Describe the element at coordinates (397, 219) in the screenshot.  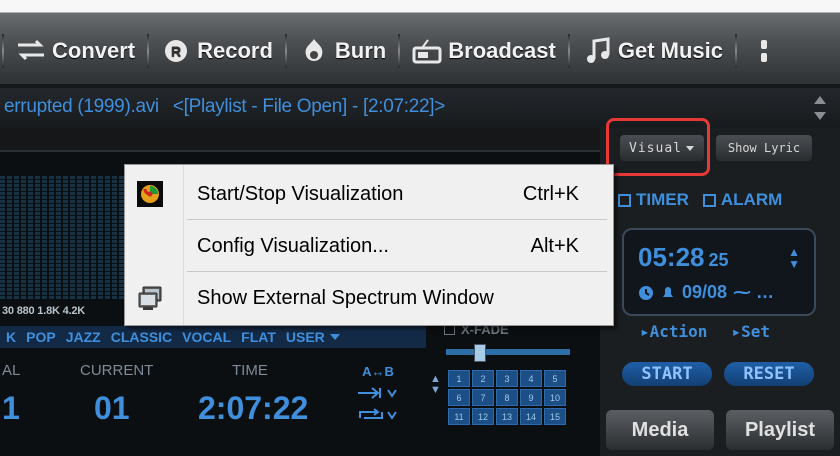
I see `menu-separator` at that location.